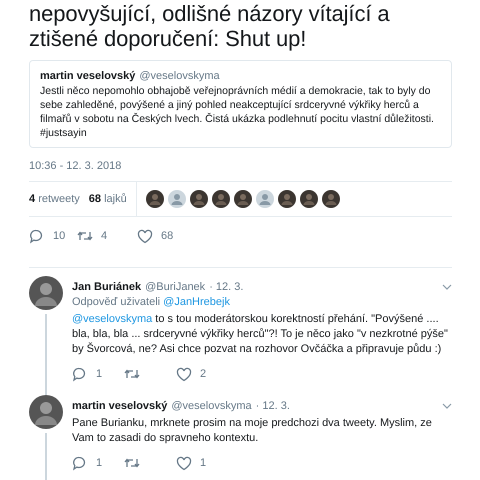 The height and width of the screenshot is (480, 480). What do you see at coordinates (210, 26) in the screenshot?
I see `tweet-text: nepovyšující, odlišné názory vítající a ztišené doporučení: Shut up!` at bounding box center [210, 26].